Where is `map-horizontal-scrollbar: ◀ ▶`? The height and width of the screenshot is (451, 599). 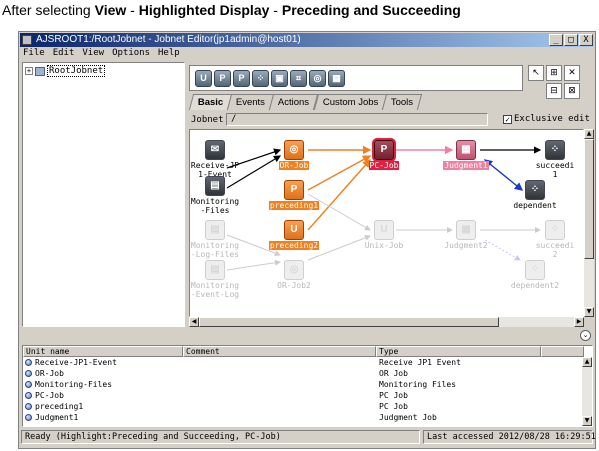
map-horizontal-scrollbar: ◀ ▶ is located at coordinates (386, 322).